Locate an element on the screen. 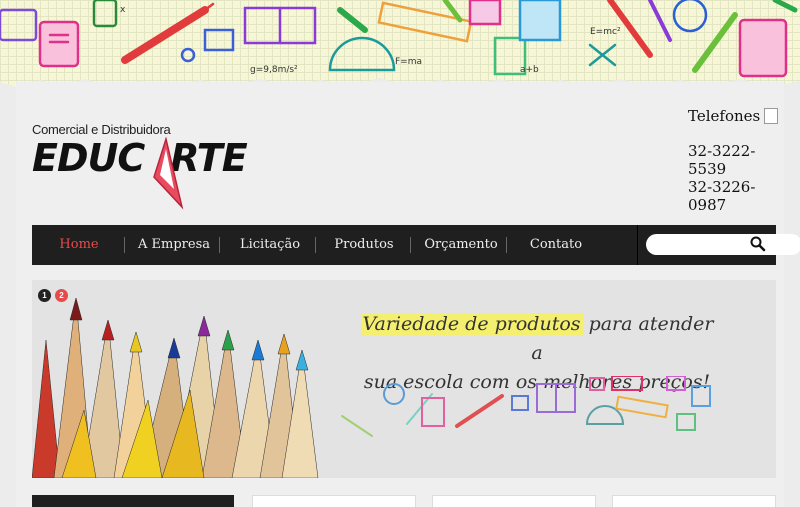  slogan-highlight: Variedade de produtos is located at coordinates (471, 324).